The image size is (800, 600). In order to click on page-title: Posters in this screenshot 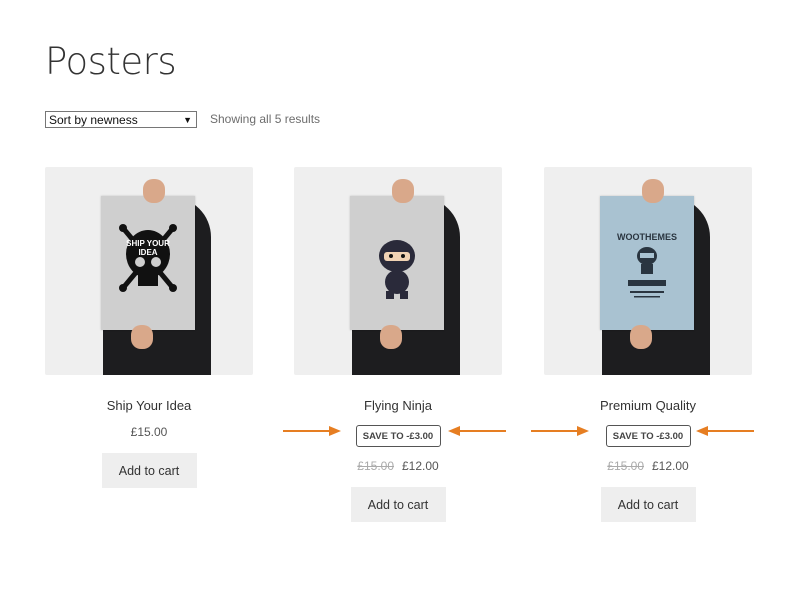, I will do `click(111, 61)`.